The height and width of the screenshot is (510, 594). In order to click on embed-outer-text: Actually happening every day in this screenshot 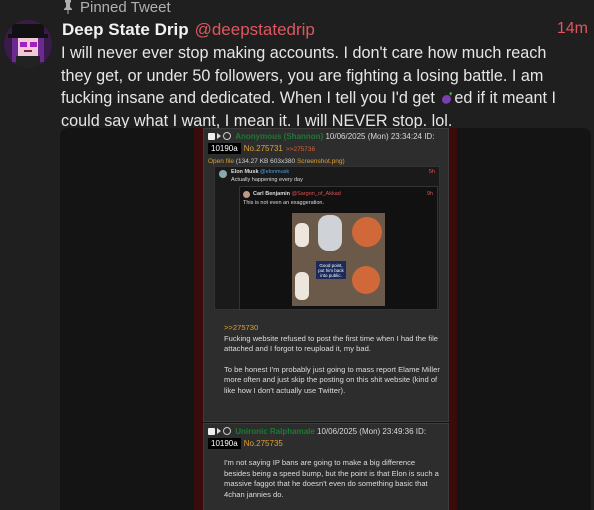, I will do `click(267, 180)`.